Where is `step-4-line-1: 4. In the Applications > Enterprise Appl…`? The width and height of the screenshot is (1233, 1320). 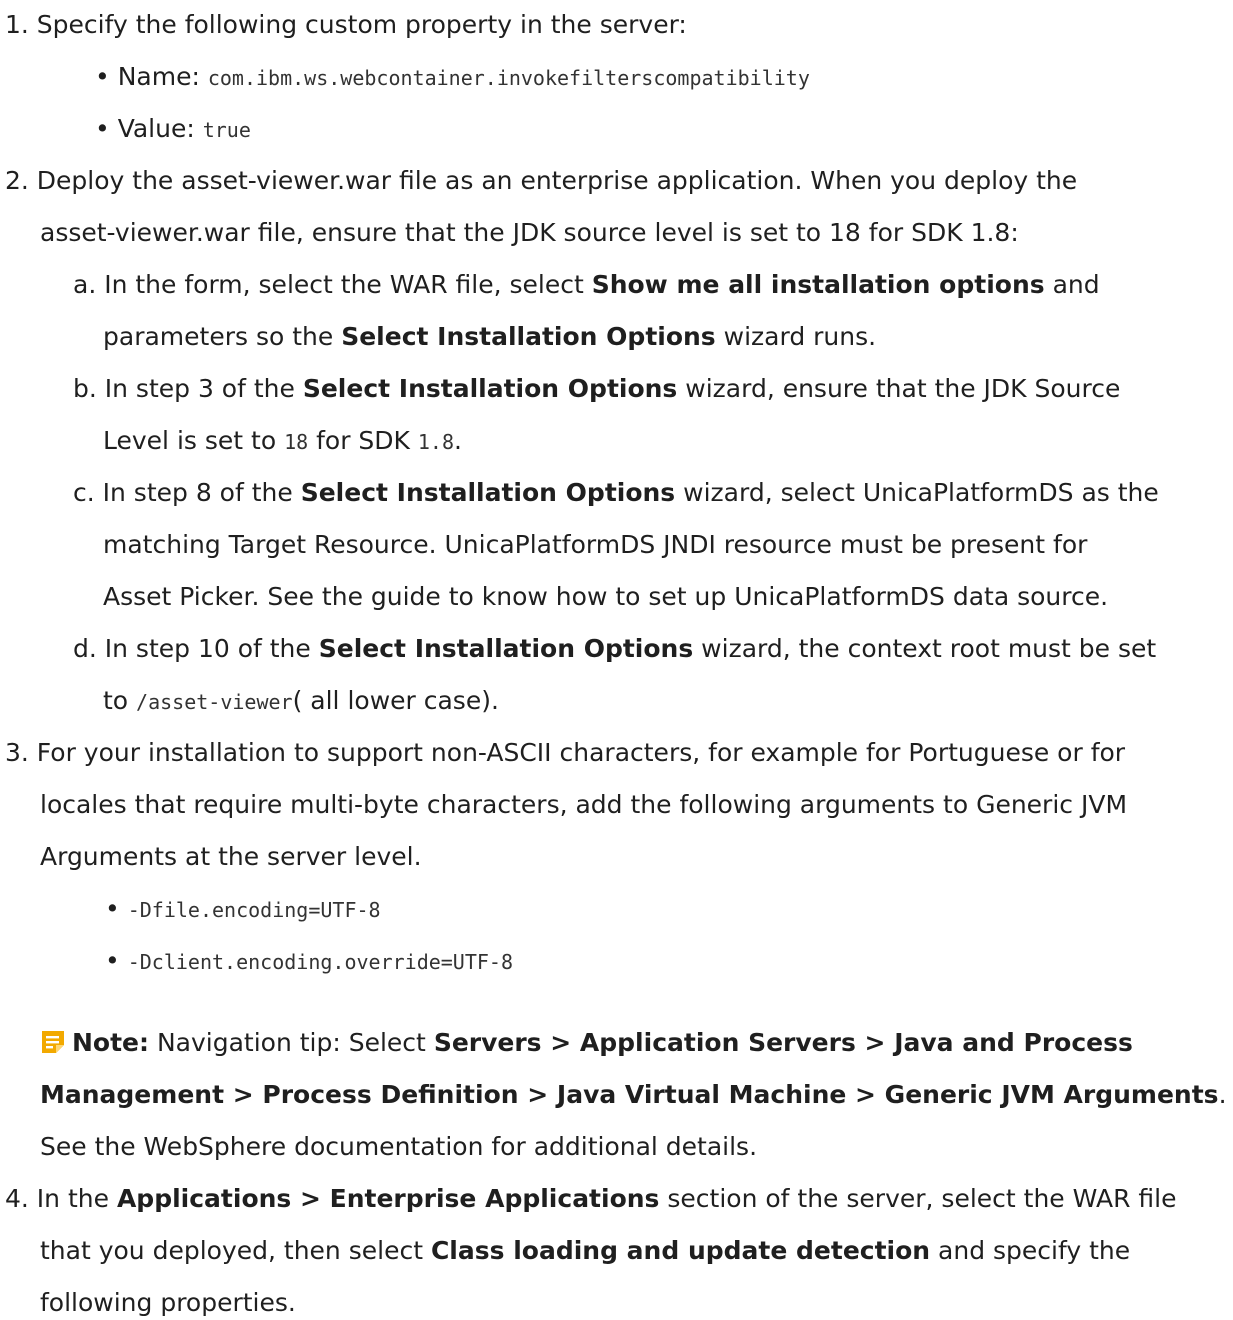 step-4-line-1: 4. In the Applications > Enterprise Appl… is located at coordinates (590, 1199).